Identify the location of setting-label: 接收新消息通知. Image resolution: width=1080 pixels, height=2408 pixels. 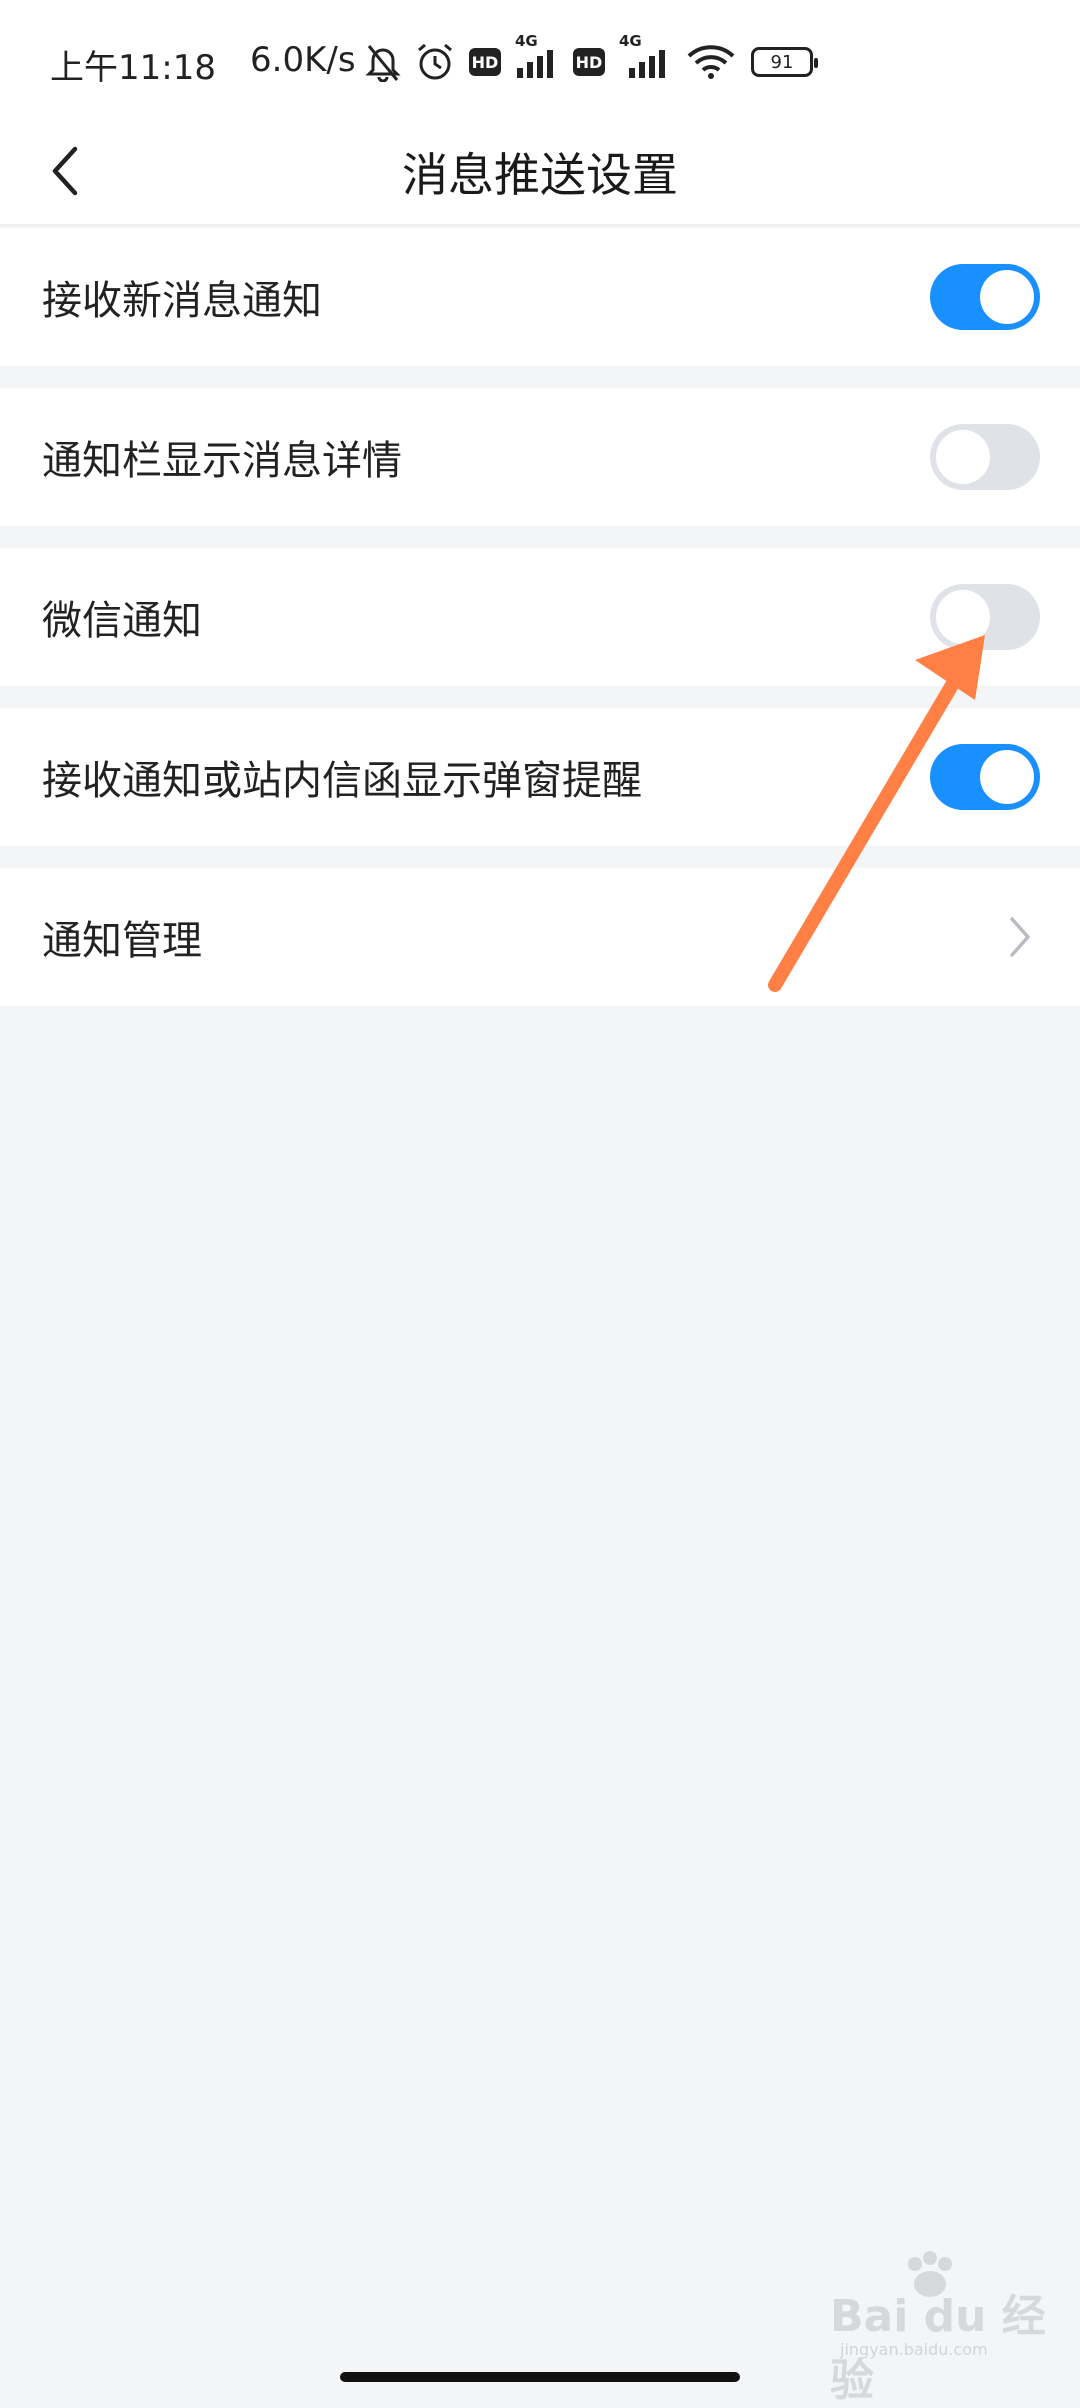
(182, 301).